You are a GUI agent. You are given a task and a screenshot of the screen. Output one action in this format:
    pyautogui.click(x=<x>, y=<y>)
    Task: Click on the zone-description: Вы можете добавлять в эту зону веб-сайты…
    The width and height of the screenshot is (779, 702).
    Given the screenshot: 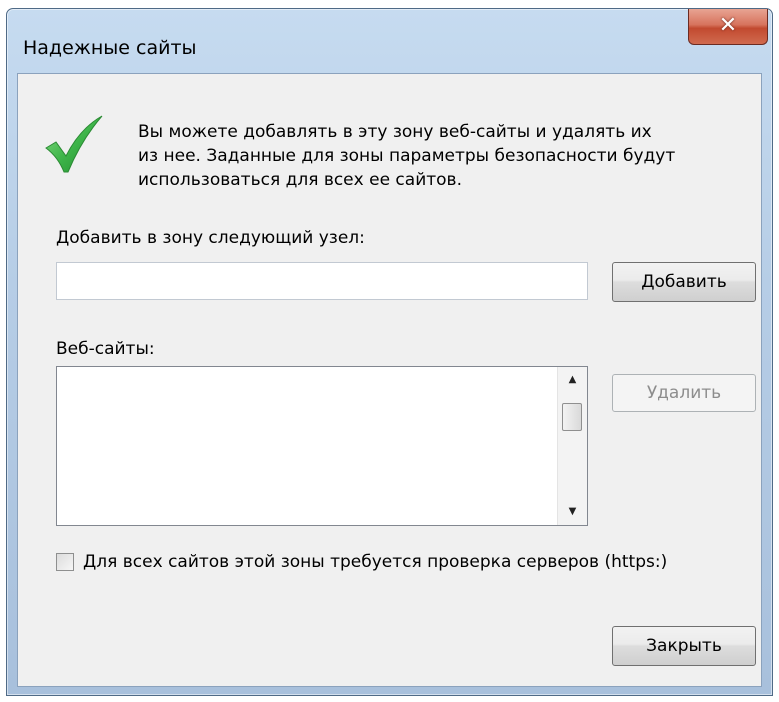 What is the action you would take?
    pyautogui.click(x=438, y=156)
    